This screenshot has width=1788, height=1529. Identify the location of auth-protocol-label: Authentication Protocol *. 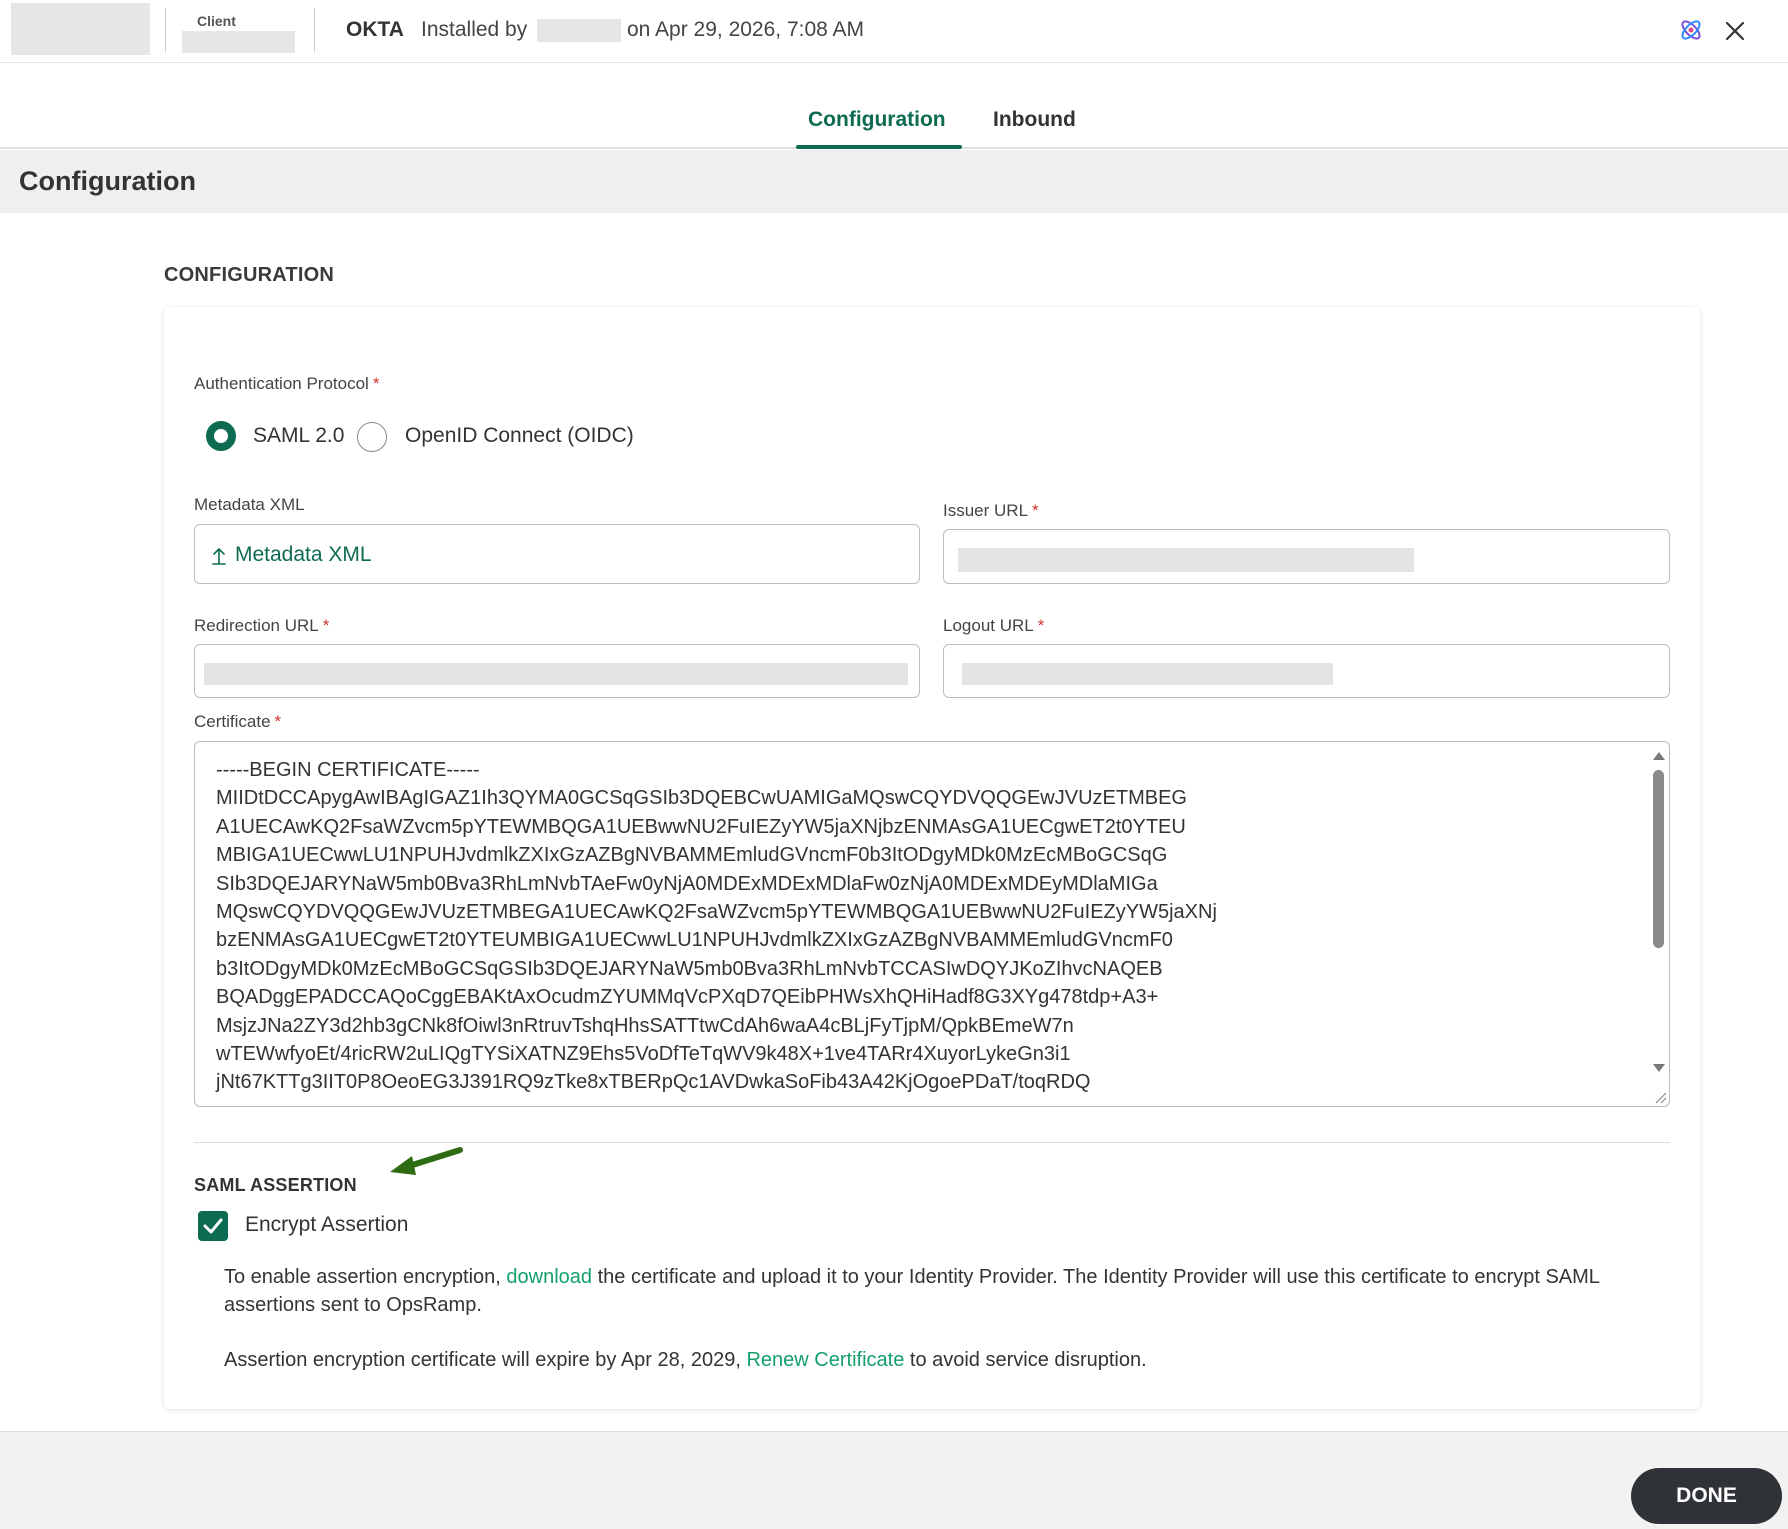
(287, 383).